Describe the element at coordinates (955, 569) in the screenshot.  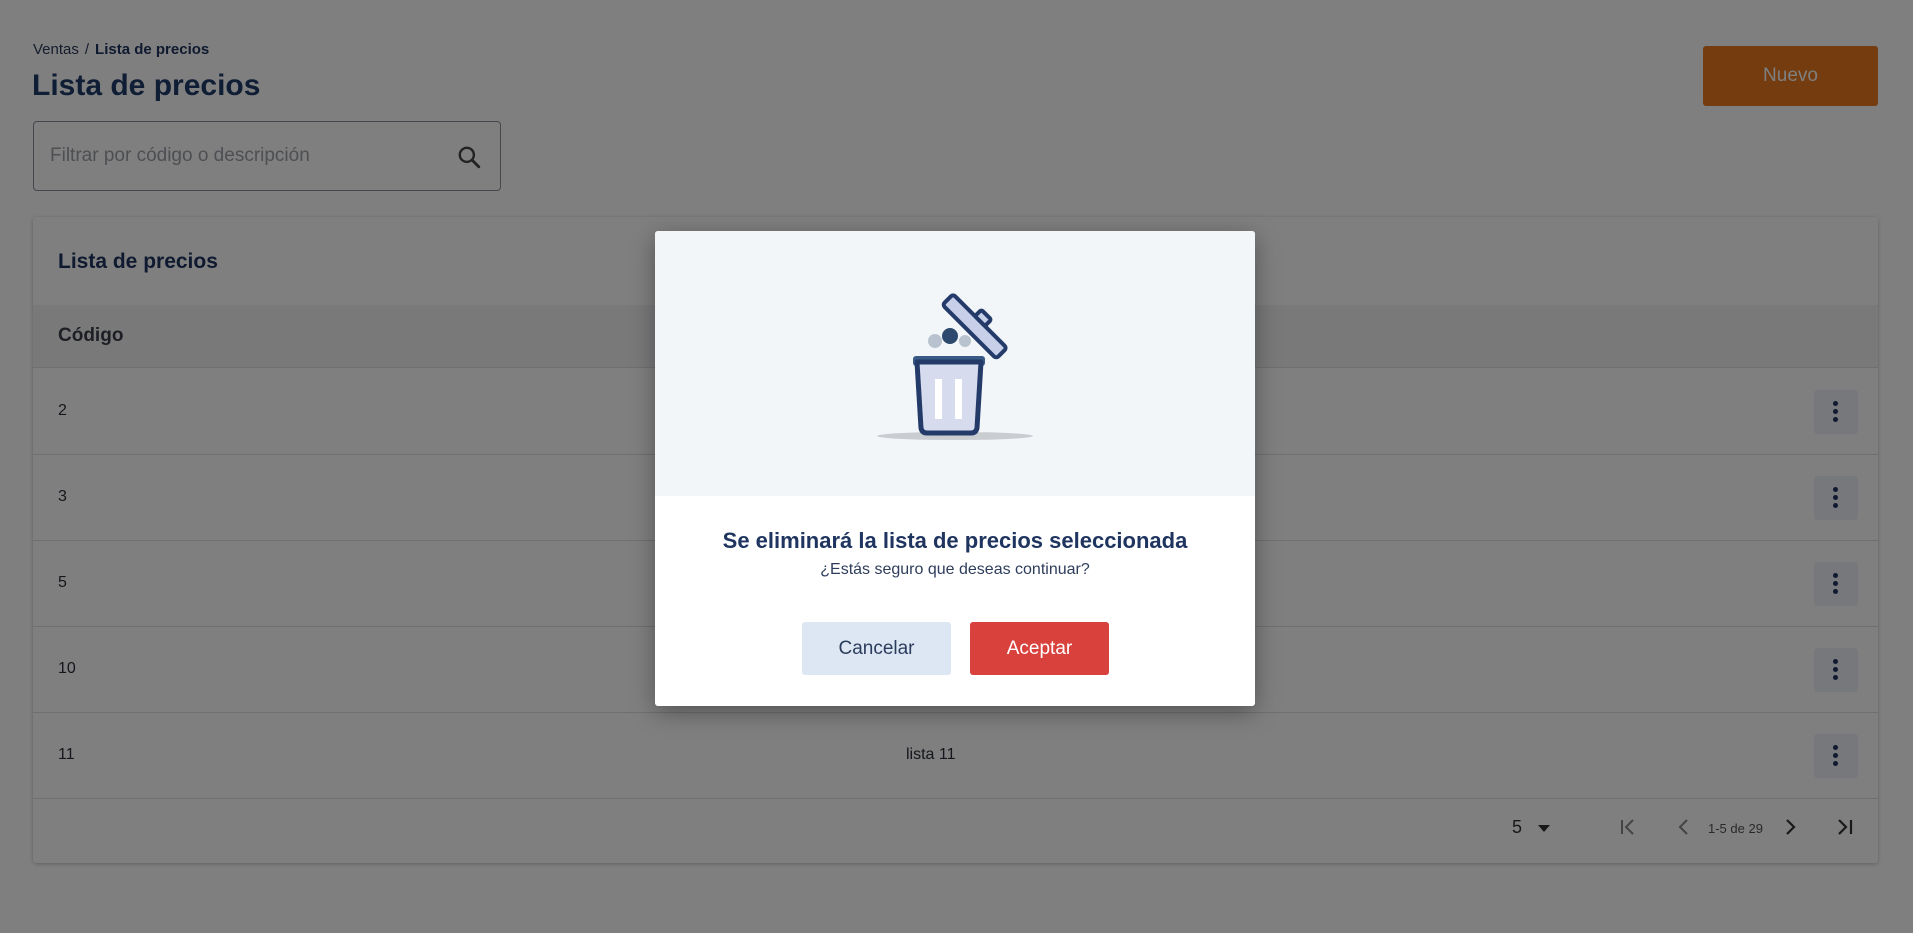
I see `dialog-message: ¿Estás seguro que deseas continuar?` at that location.